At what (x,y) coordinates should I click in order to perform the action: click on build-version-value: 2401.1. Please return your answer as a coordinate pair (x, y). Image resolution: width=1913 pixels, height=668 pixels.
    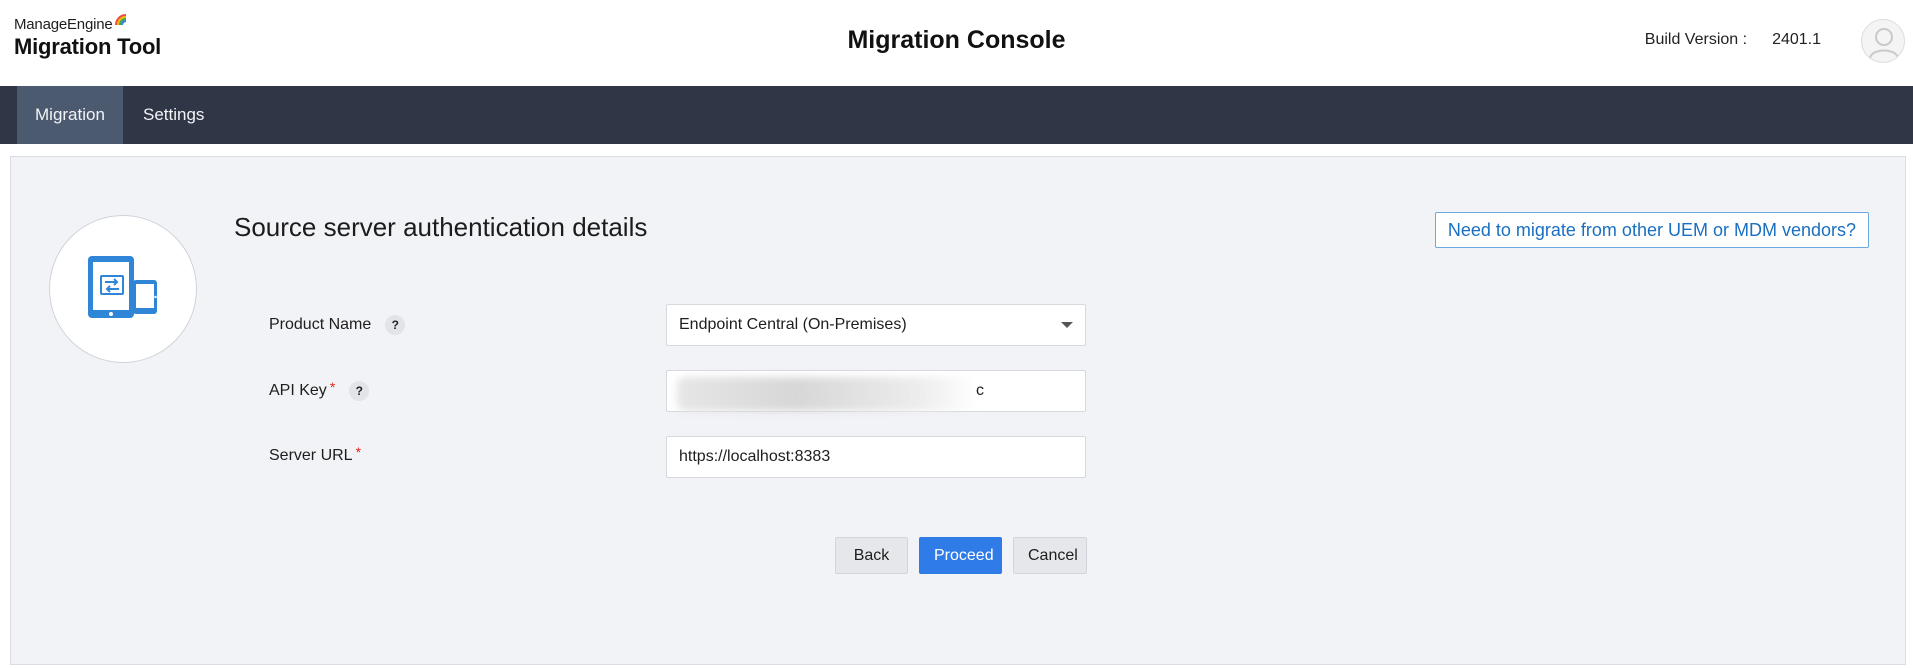
    Looking at the image, I should click on (1796, 39).